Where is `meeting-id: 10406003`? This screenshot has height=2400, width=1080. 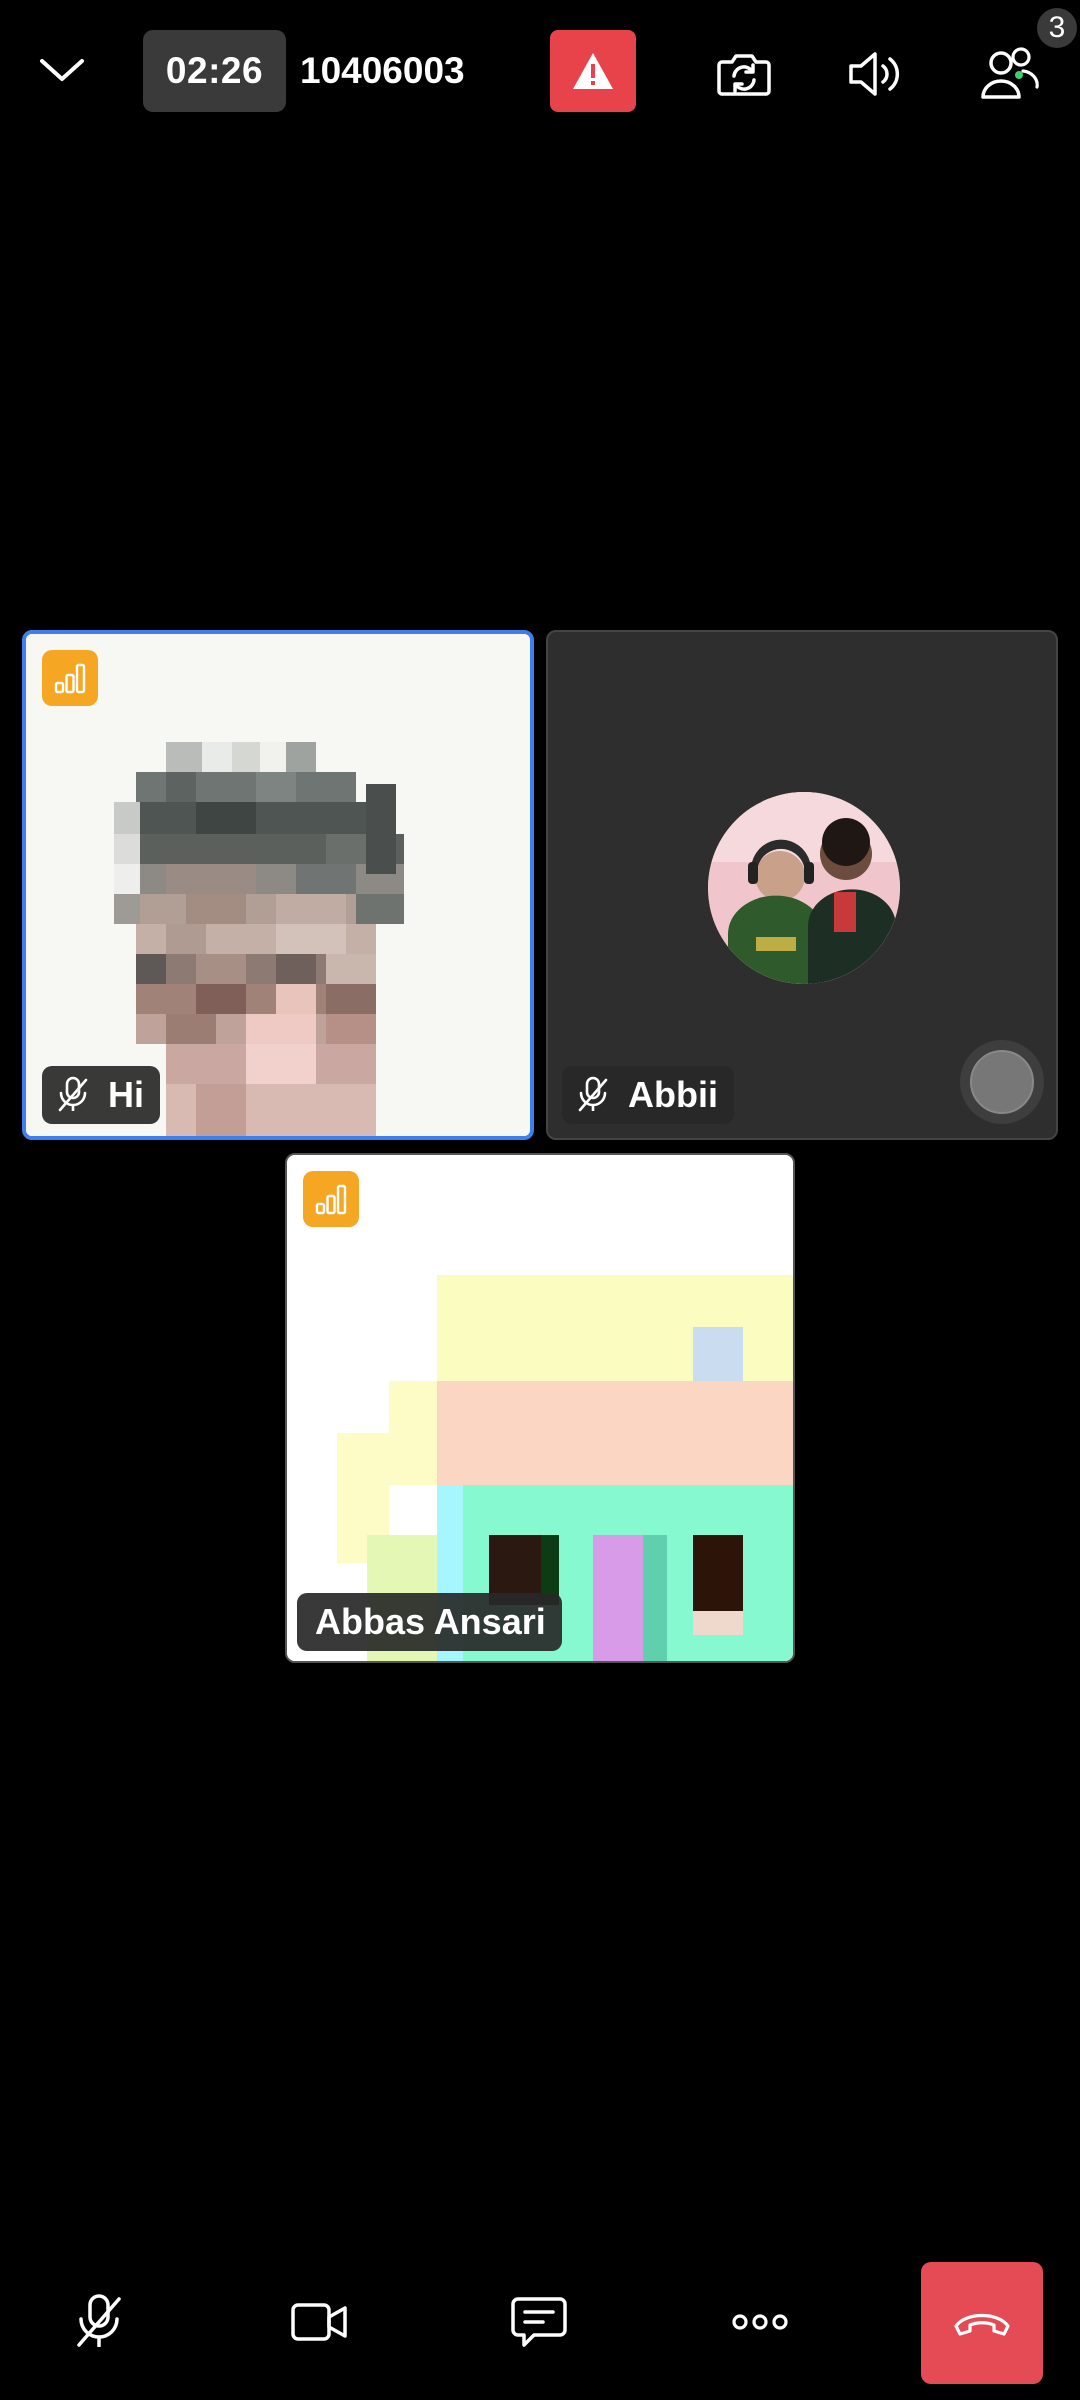 meeting-id: 10406003 is located at coordinates (382, 71).